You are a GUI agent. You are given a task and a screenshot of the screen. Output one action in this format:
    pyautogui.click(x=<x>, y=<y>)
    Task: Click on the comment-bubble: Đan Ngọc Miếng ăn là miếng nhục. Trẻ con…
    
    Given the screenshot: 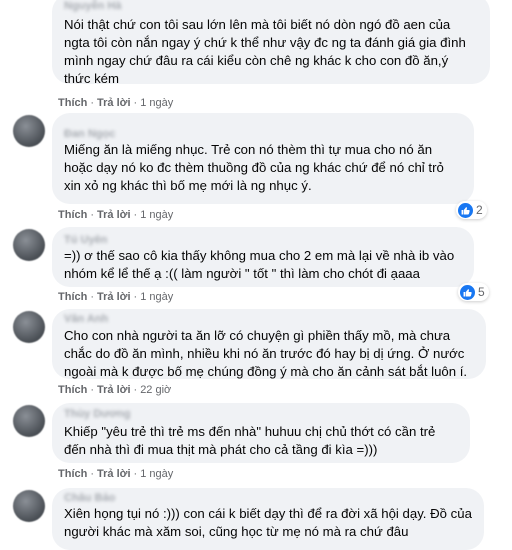 What is the action you would take?
    pyautogui.click(x=263, y=158)
    